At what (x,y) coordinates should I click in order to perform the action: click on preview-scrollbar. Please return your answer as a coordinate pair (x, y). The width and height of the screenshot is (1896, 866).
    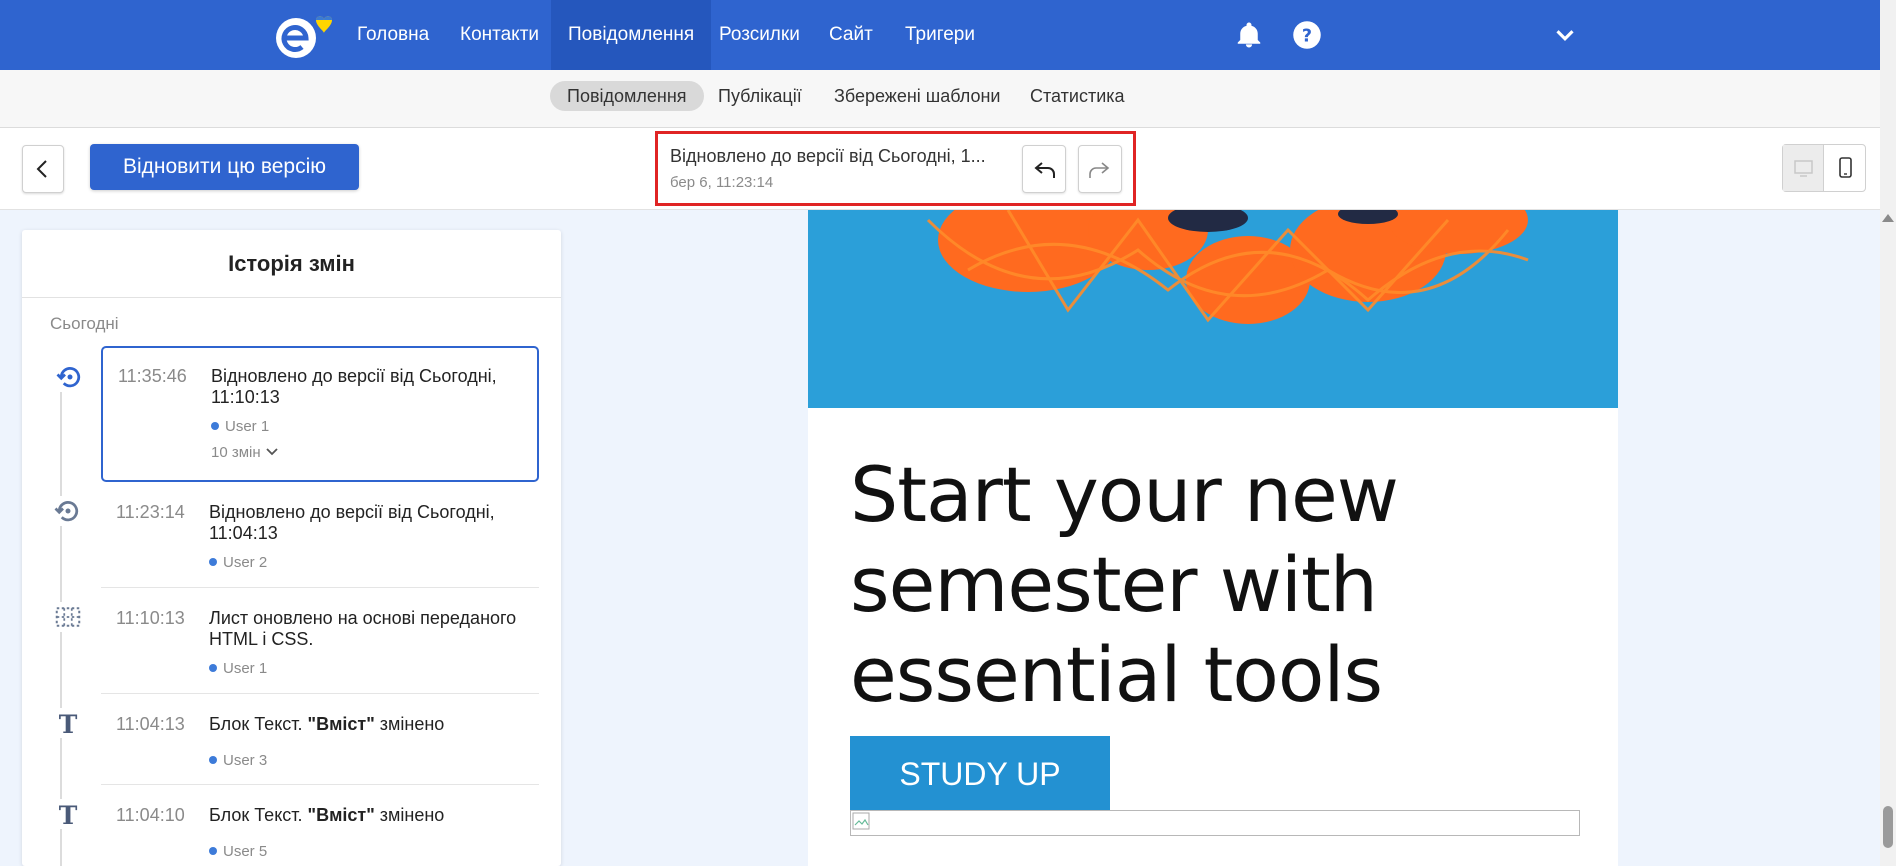
    Looking at the image, I should click on (1888, 538).